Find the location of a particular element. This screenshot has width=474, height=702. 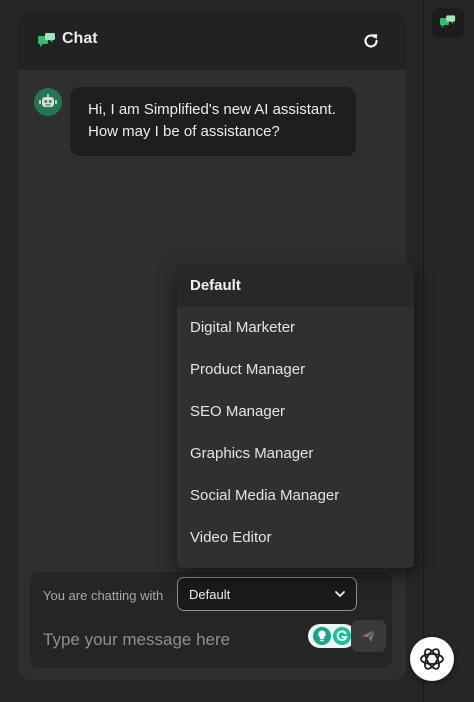

openai-button is located at coordinates (432, 659).